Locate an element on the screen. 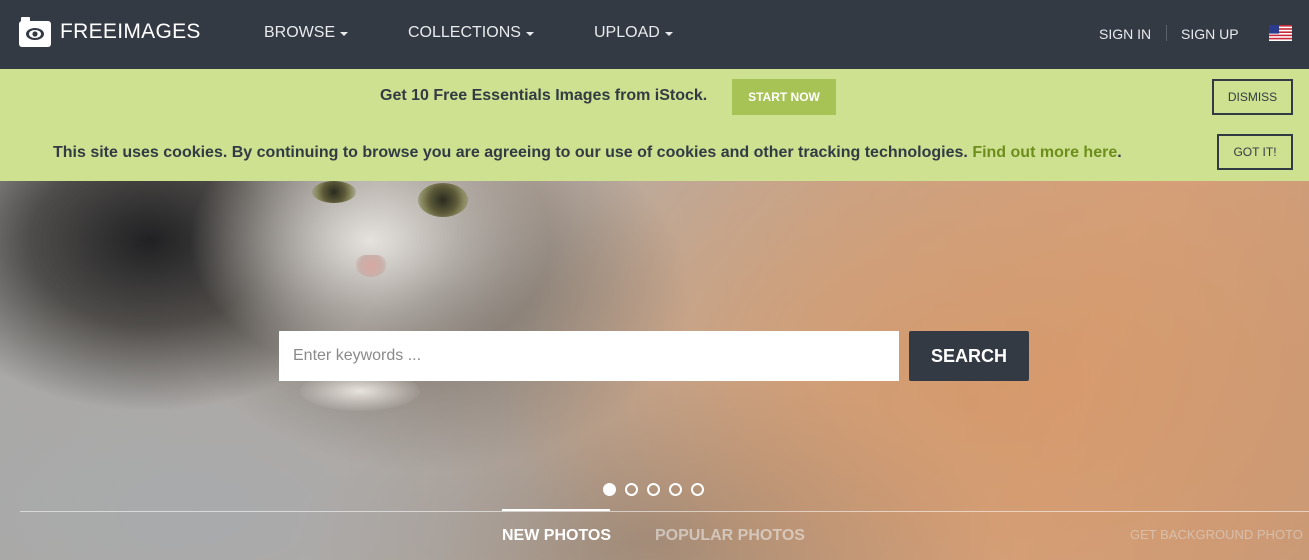  nav-browse: BROWSE is located at coordinates (306, 33).